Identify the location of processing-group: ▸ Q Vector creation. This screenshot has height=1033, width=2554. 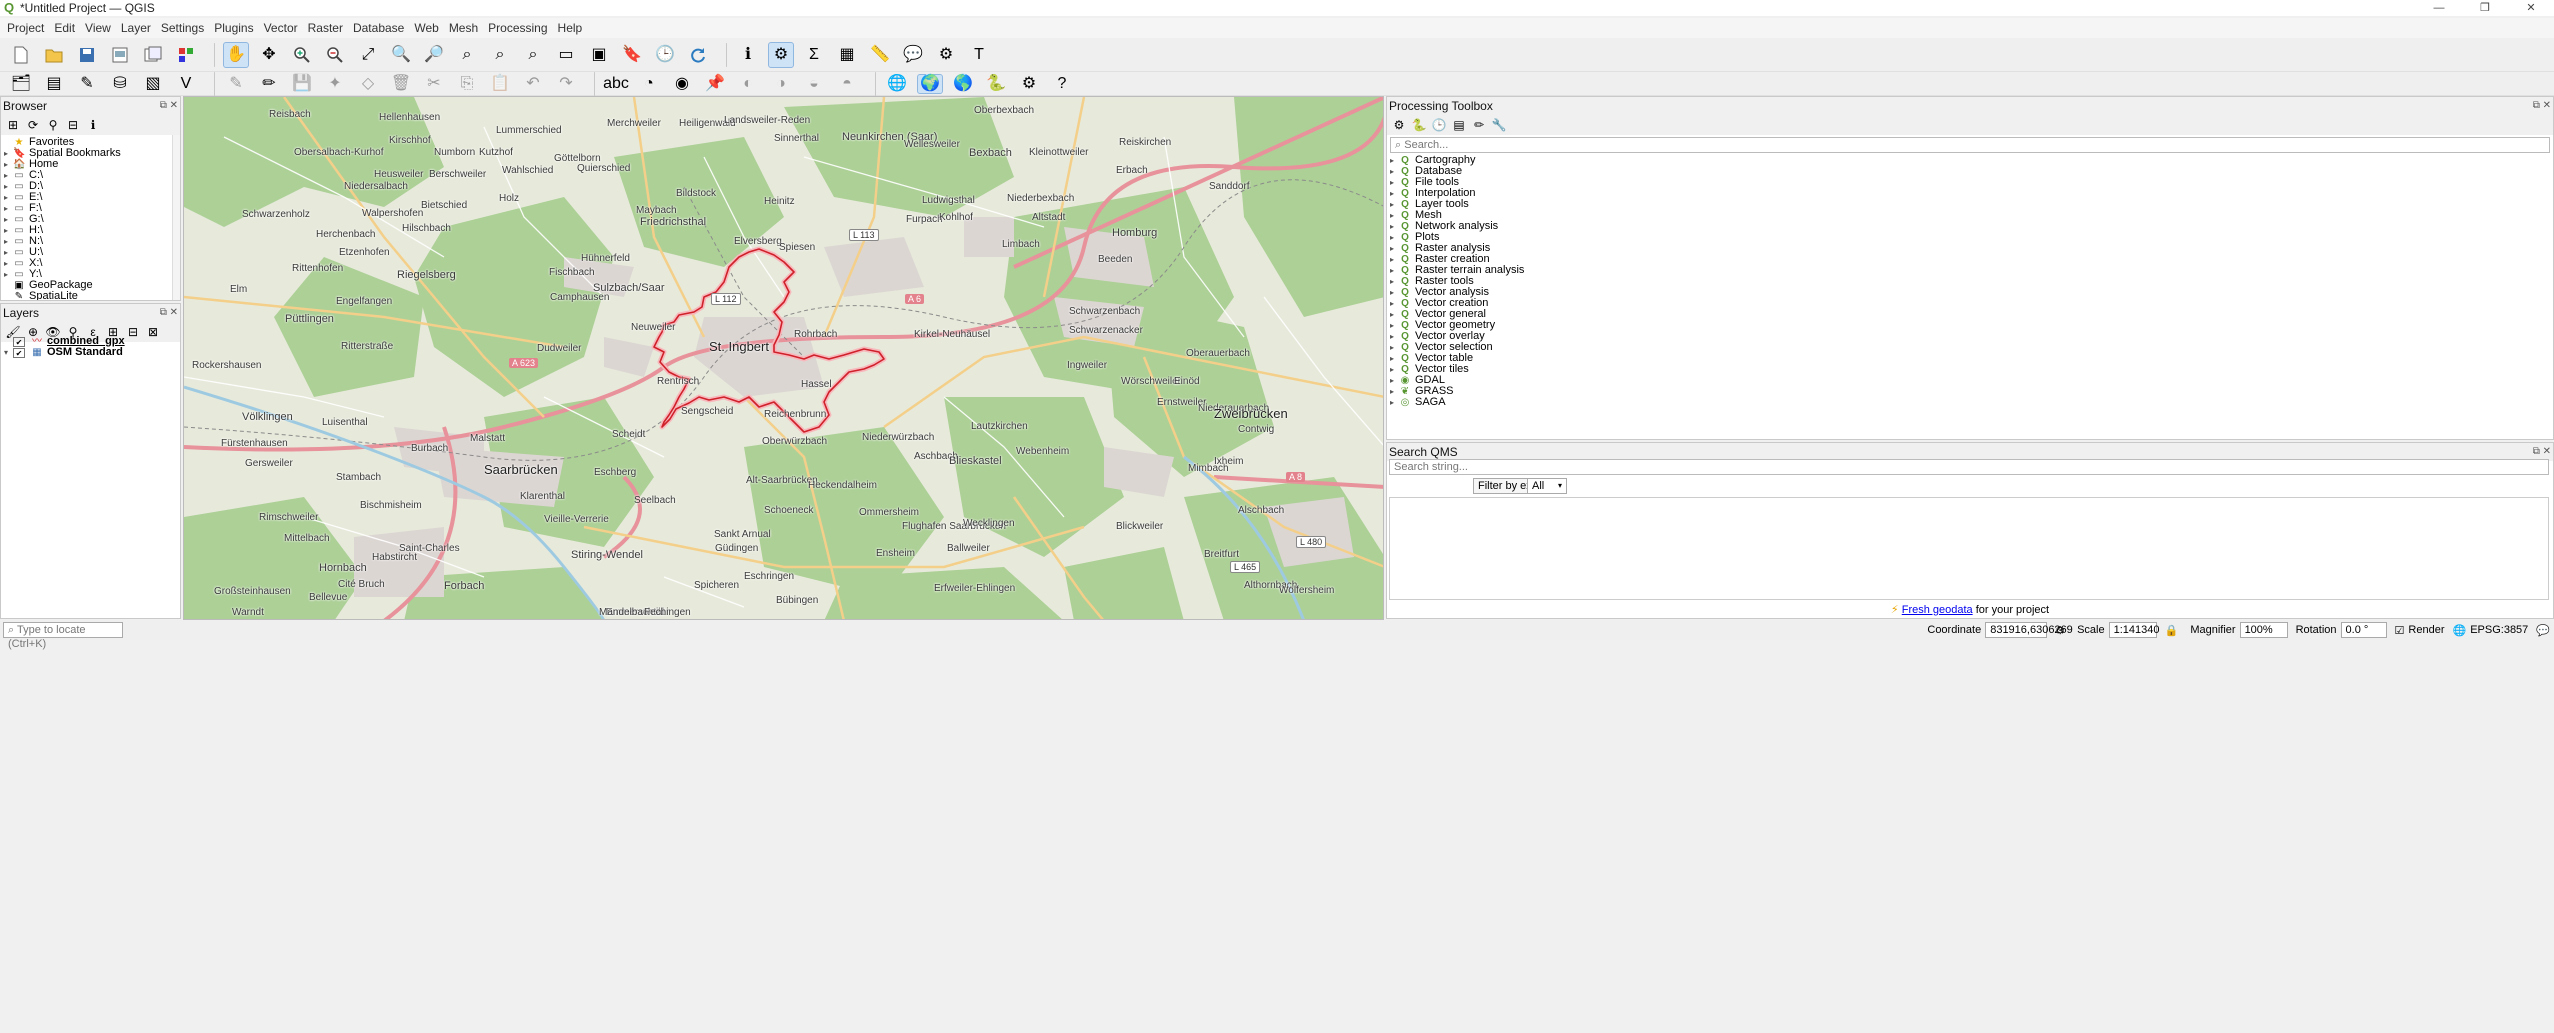
(1970, 303).